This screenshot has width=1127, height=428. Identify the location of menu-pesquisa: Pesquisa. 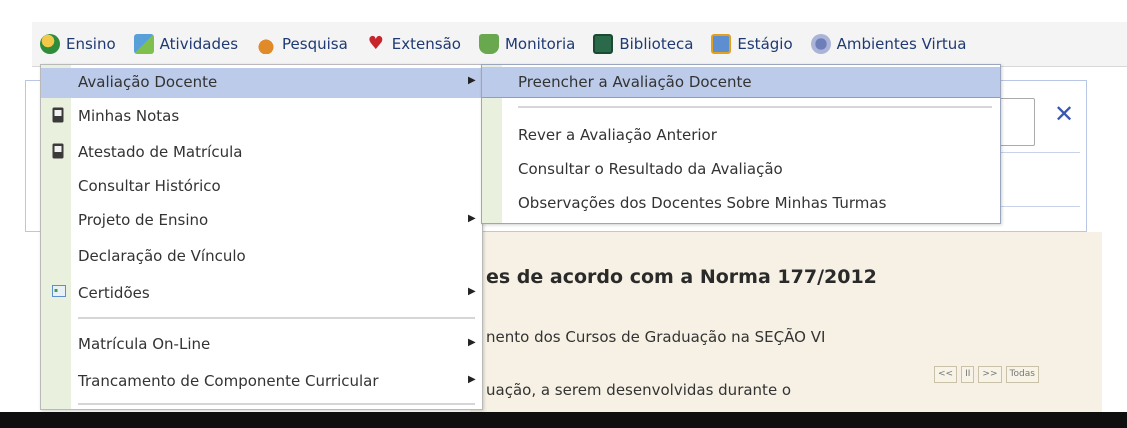
(303, 44).